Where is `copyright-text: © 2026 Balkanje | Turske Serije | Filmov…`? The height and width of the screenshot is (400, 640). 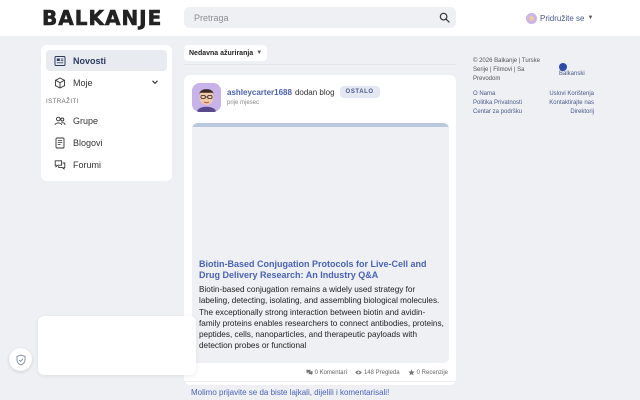
copyright-text: © 2026 Balkanje | Turske Serije | Filmov… is located at coordinates (507, 70).